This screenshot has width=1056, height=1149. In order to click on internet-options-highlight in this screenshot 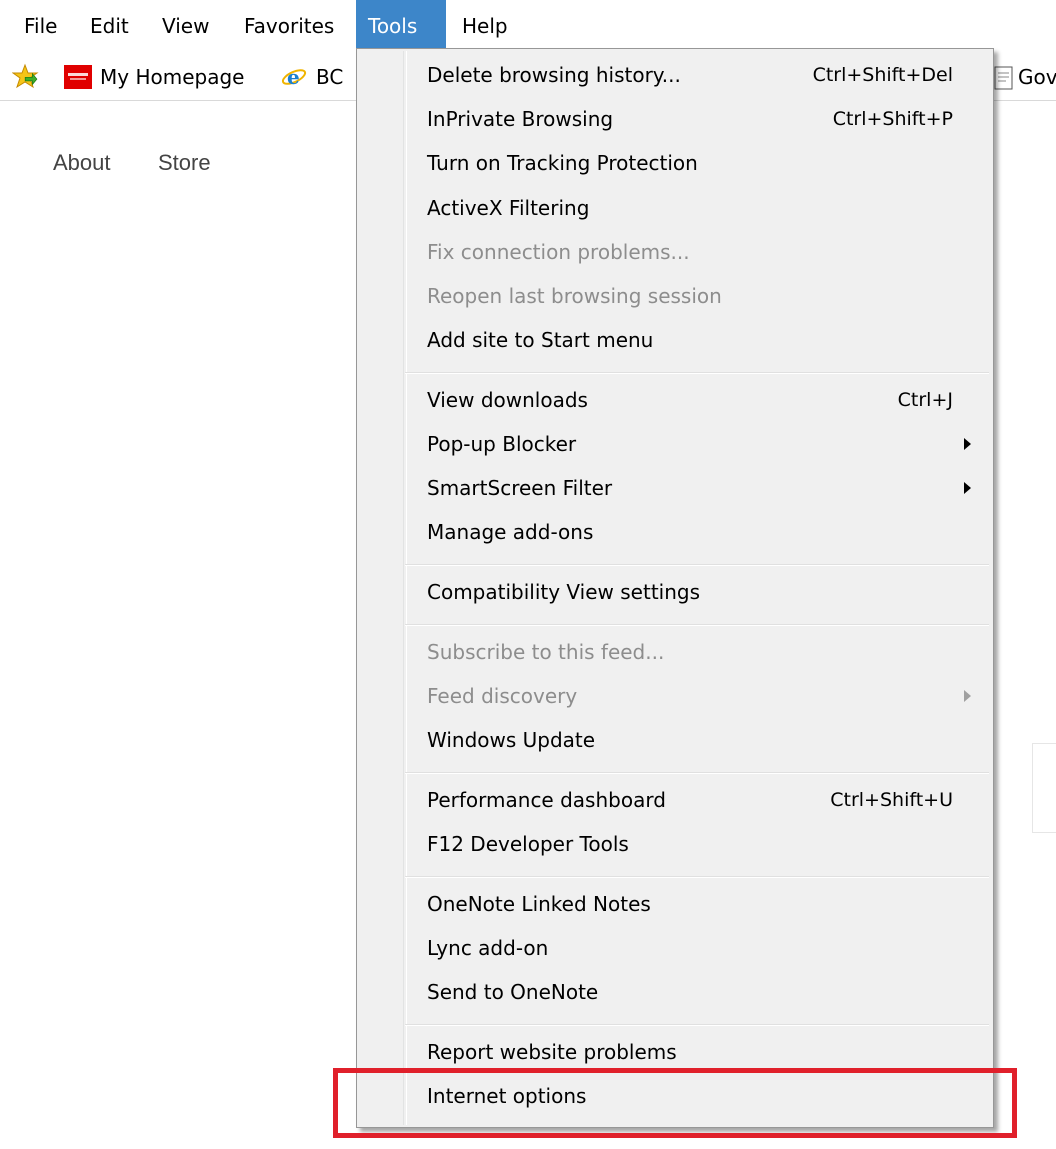, I will do `click(675, 1103)`.